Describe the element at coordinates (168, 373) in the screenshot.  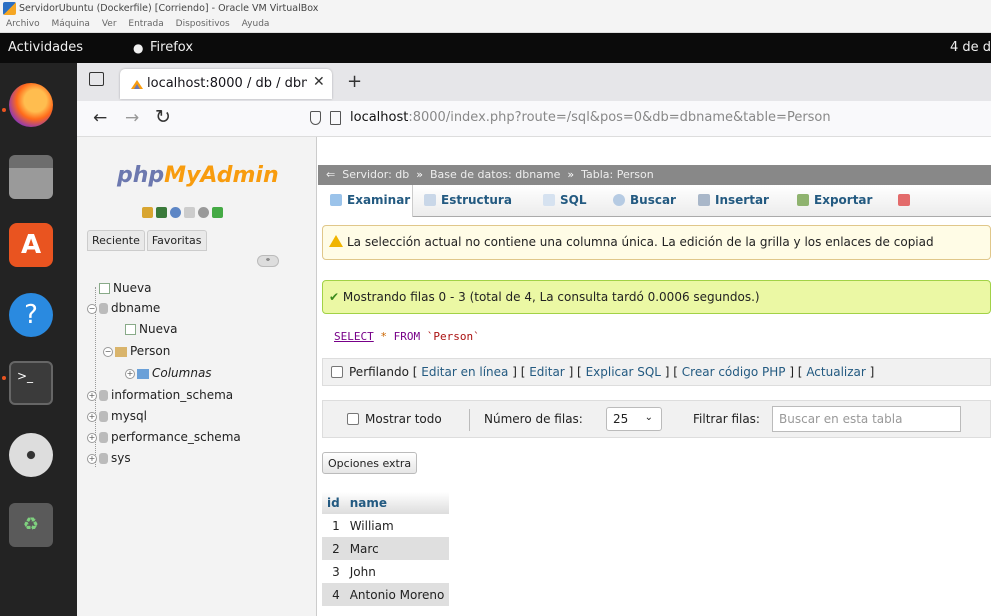
I see `tree-item-columns: + Columnas` at that location.